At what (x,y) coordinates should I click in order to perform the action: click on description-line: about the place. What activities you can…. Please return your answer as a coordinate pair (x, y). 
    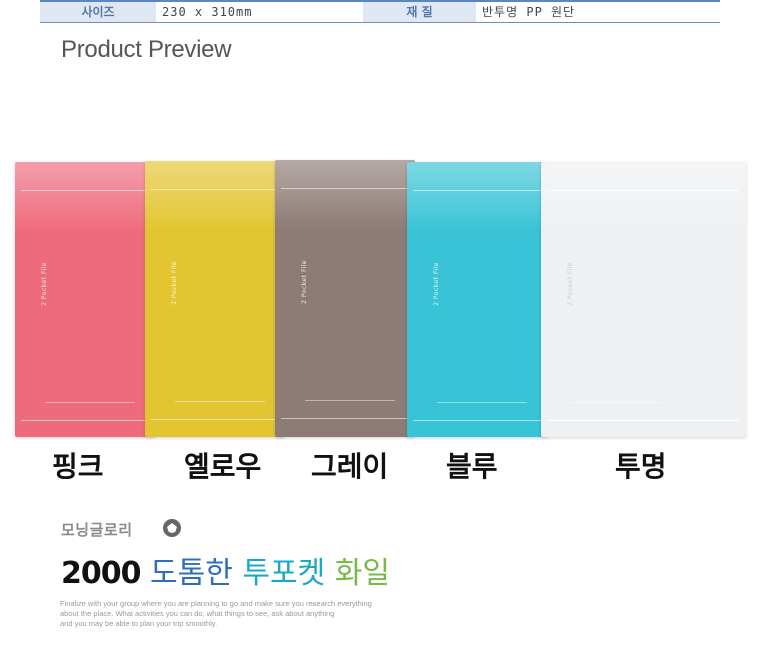
    Looking at the image, I should click on (197, 613).